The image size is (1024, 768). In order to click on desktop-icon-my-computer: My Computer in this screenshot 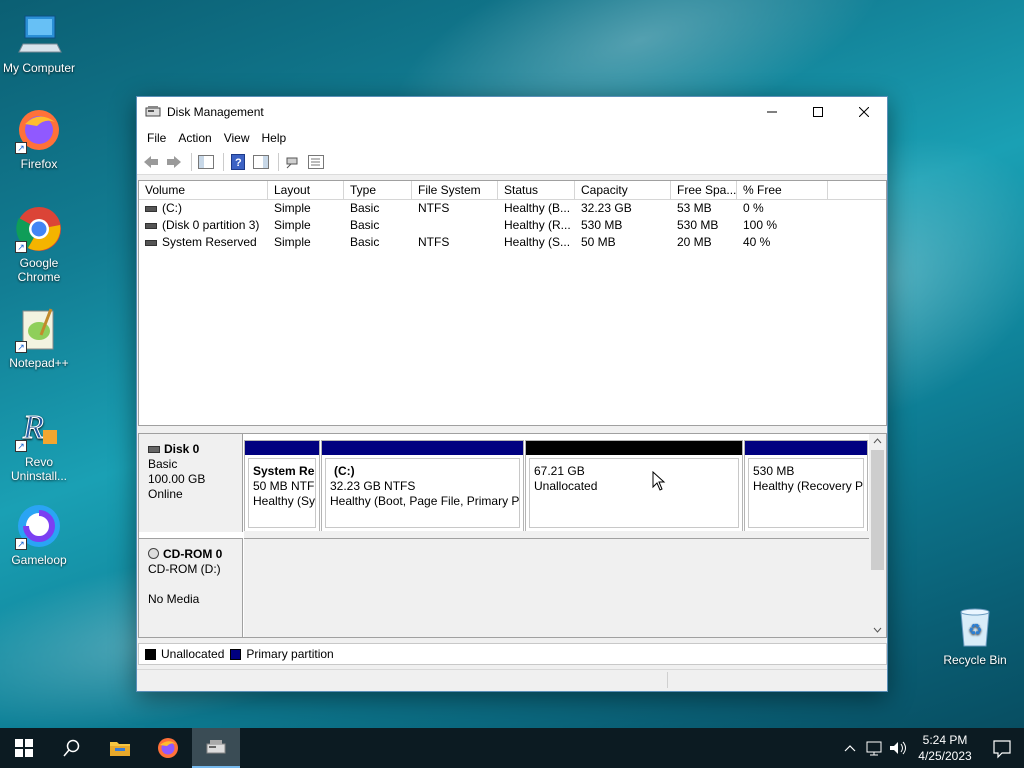, I will do `click(39, 42)`.